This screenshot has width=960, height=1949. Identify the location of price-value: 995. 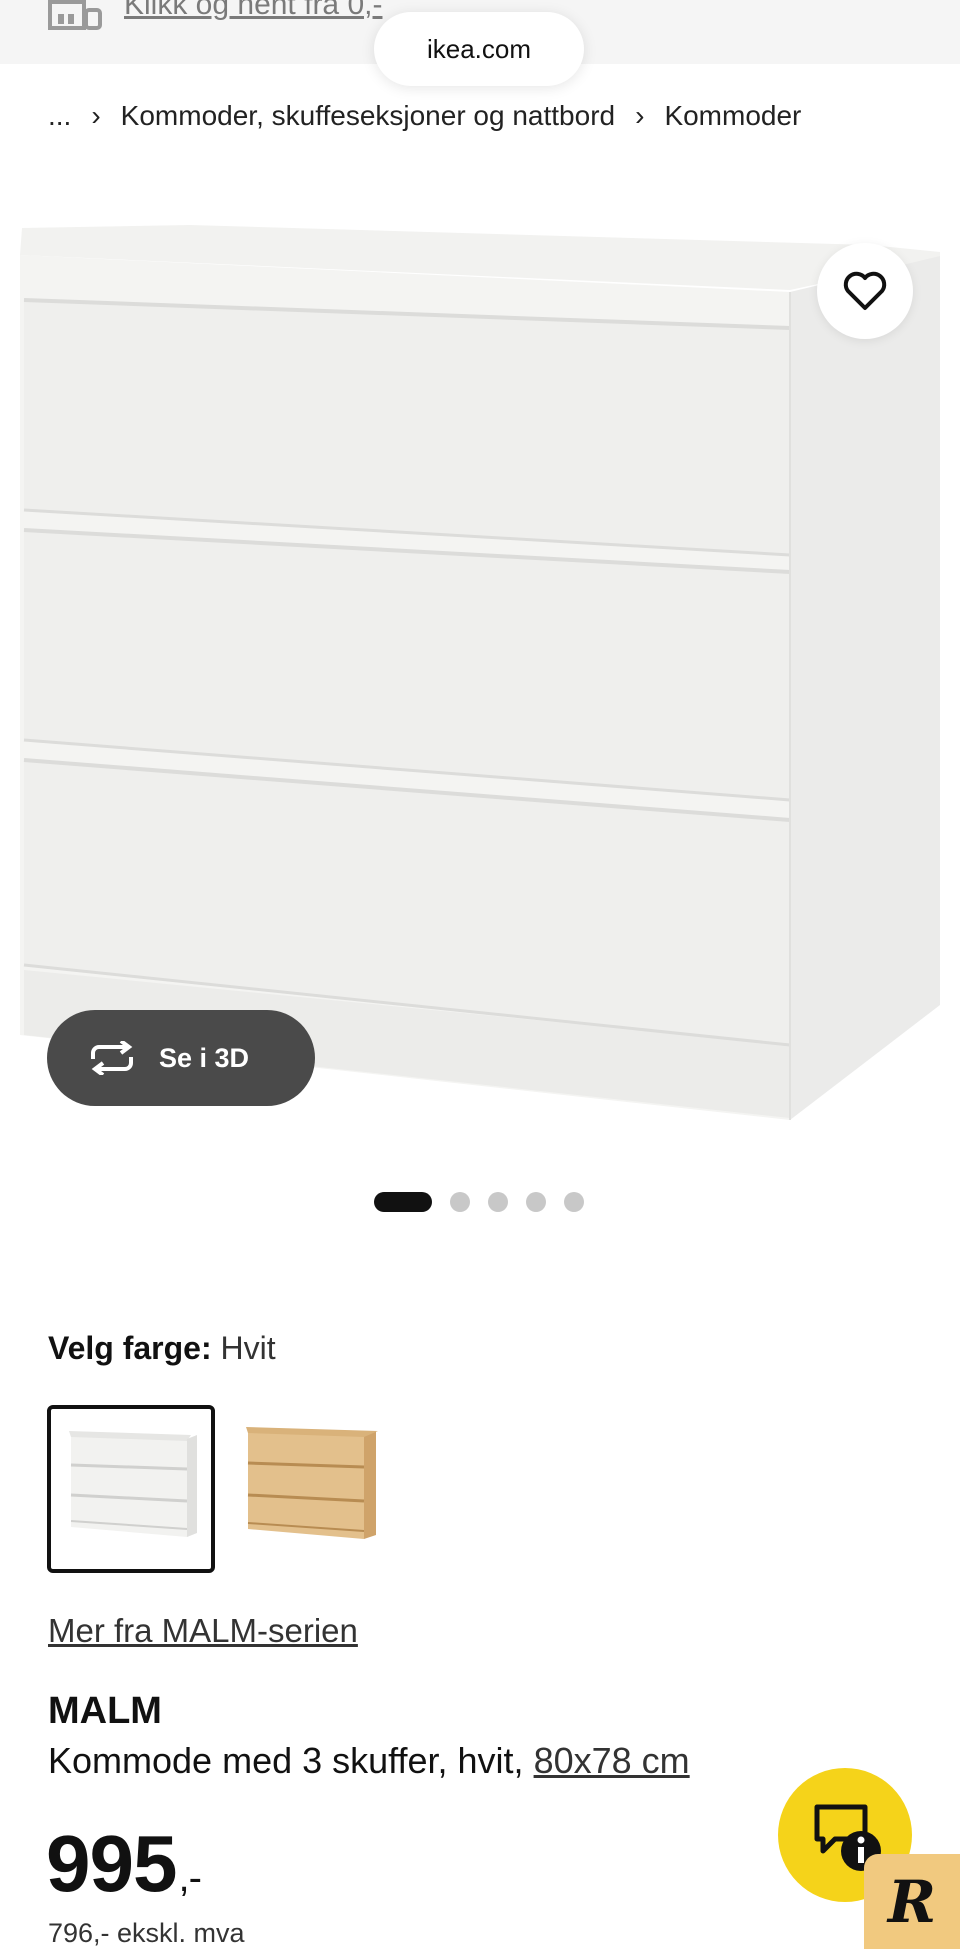
(111, 1863).